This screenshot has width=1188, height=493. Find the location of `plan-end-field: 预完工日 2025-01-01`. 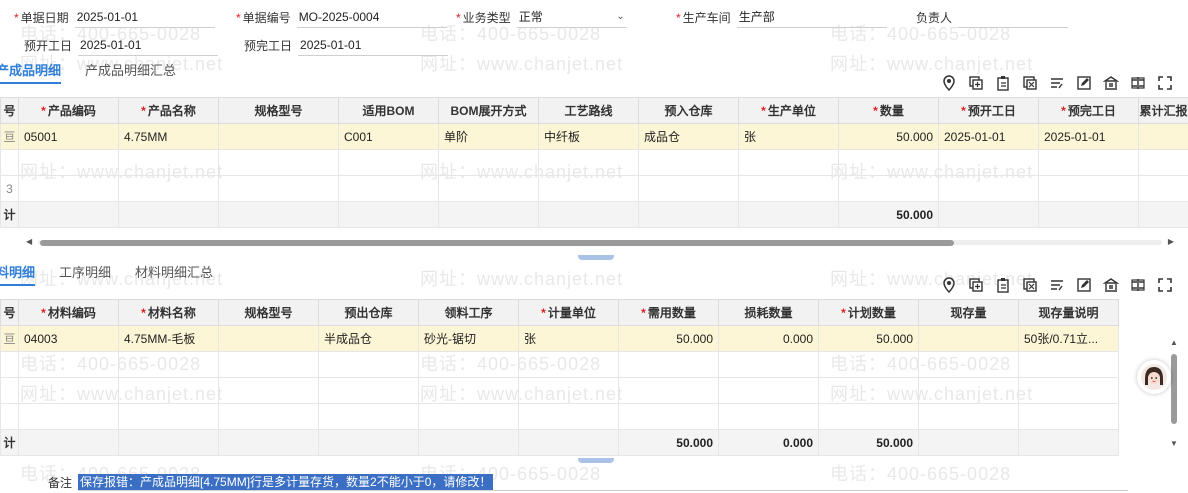

plan-end-field: 预完工日 2025-01-01 is located at coordinates (346, 45).